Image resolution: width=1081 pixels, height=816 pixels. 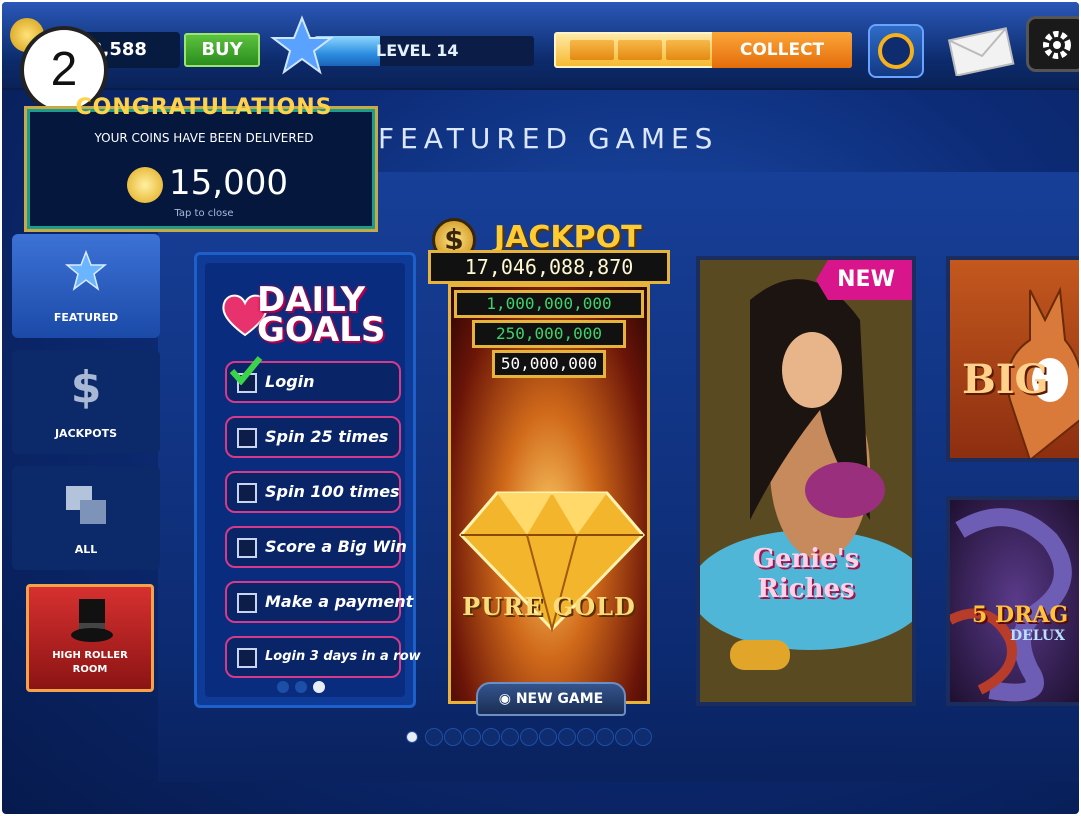 I want to click on sidebar-item-label: JACKPOTS, so click(x=86, y=433).